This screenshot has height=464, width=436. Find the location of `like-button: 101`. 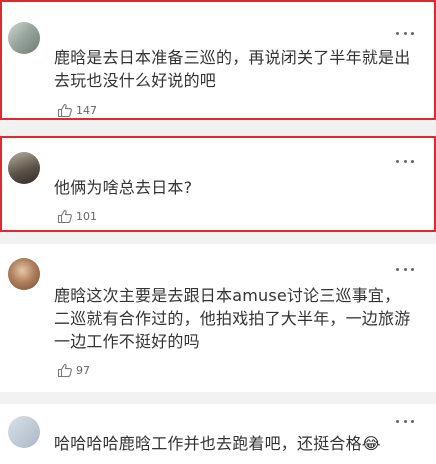

like-button: 101 is located at coordinates (77, 216).